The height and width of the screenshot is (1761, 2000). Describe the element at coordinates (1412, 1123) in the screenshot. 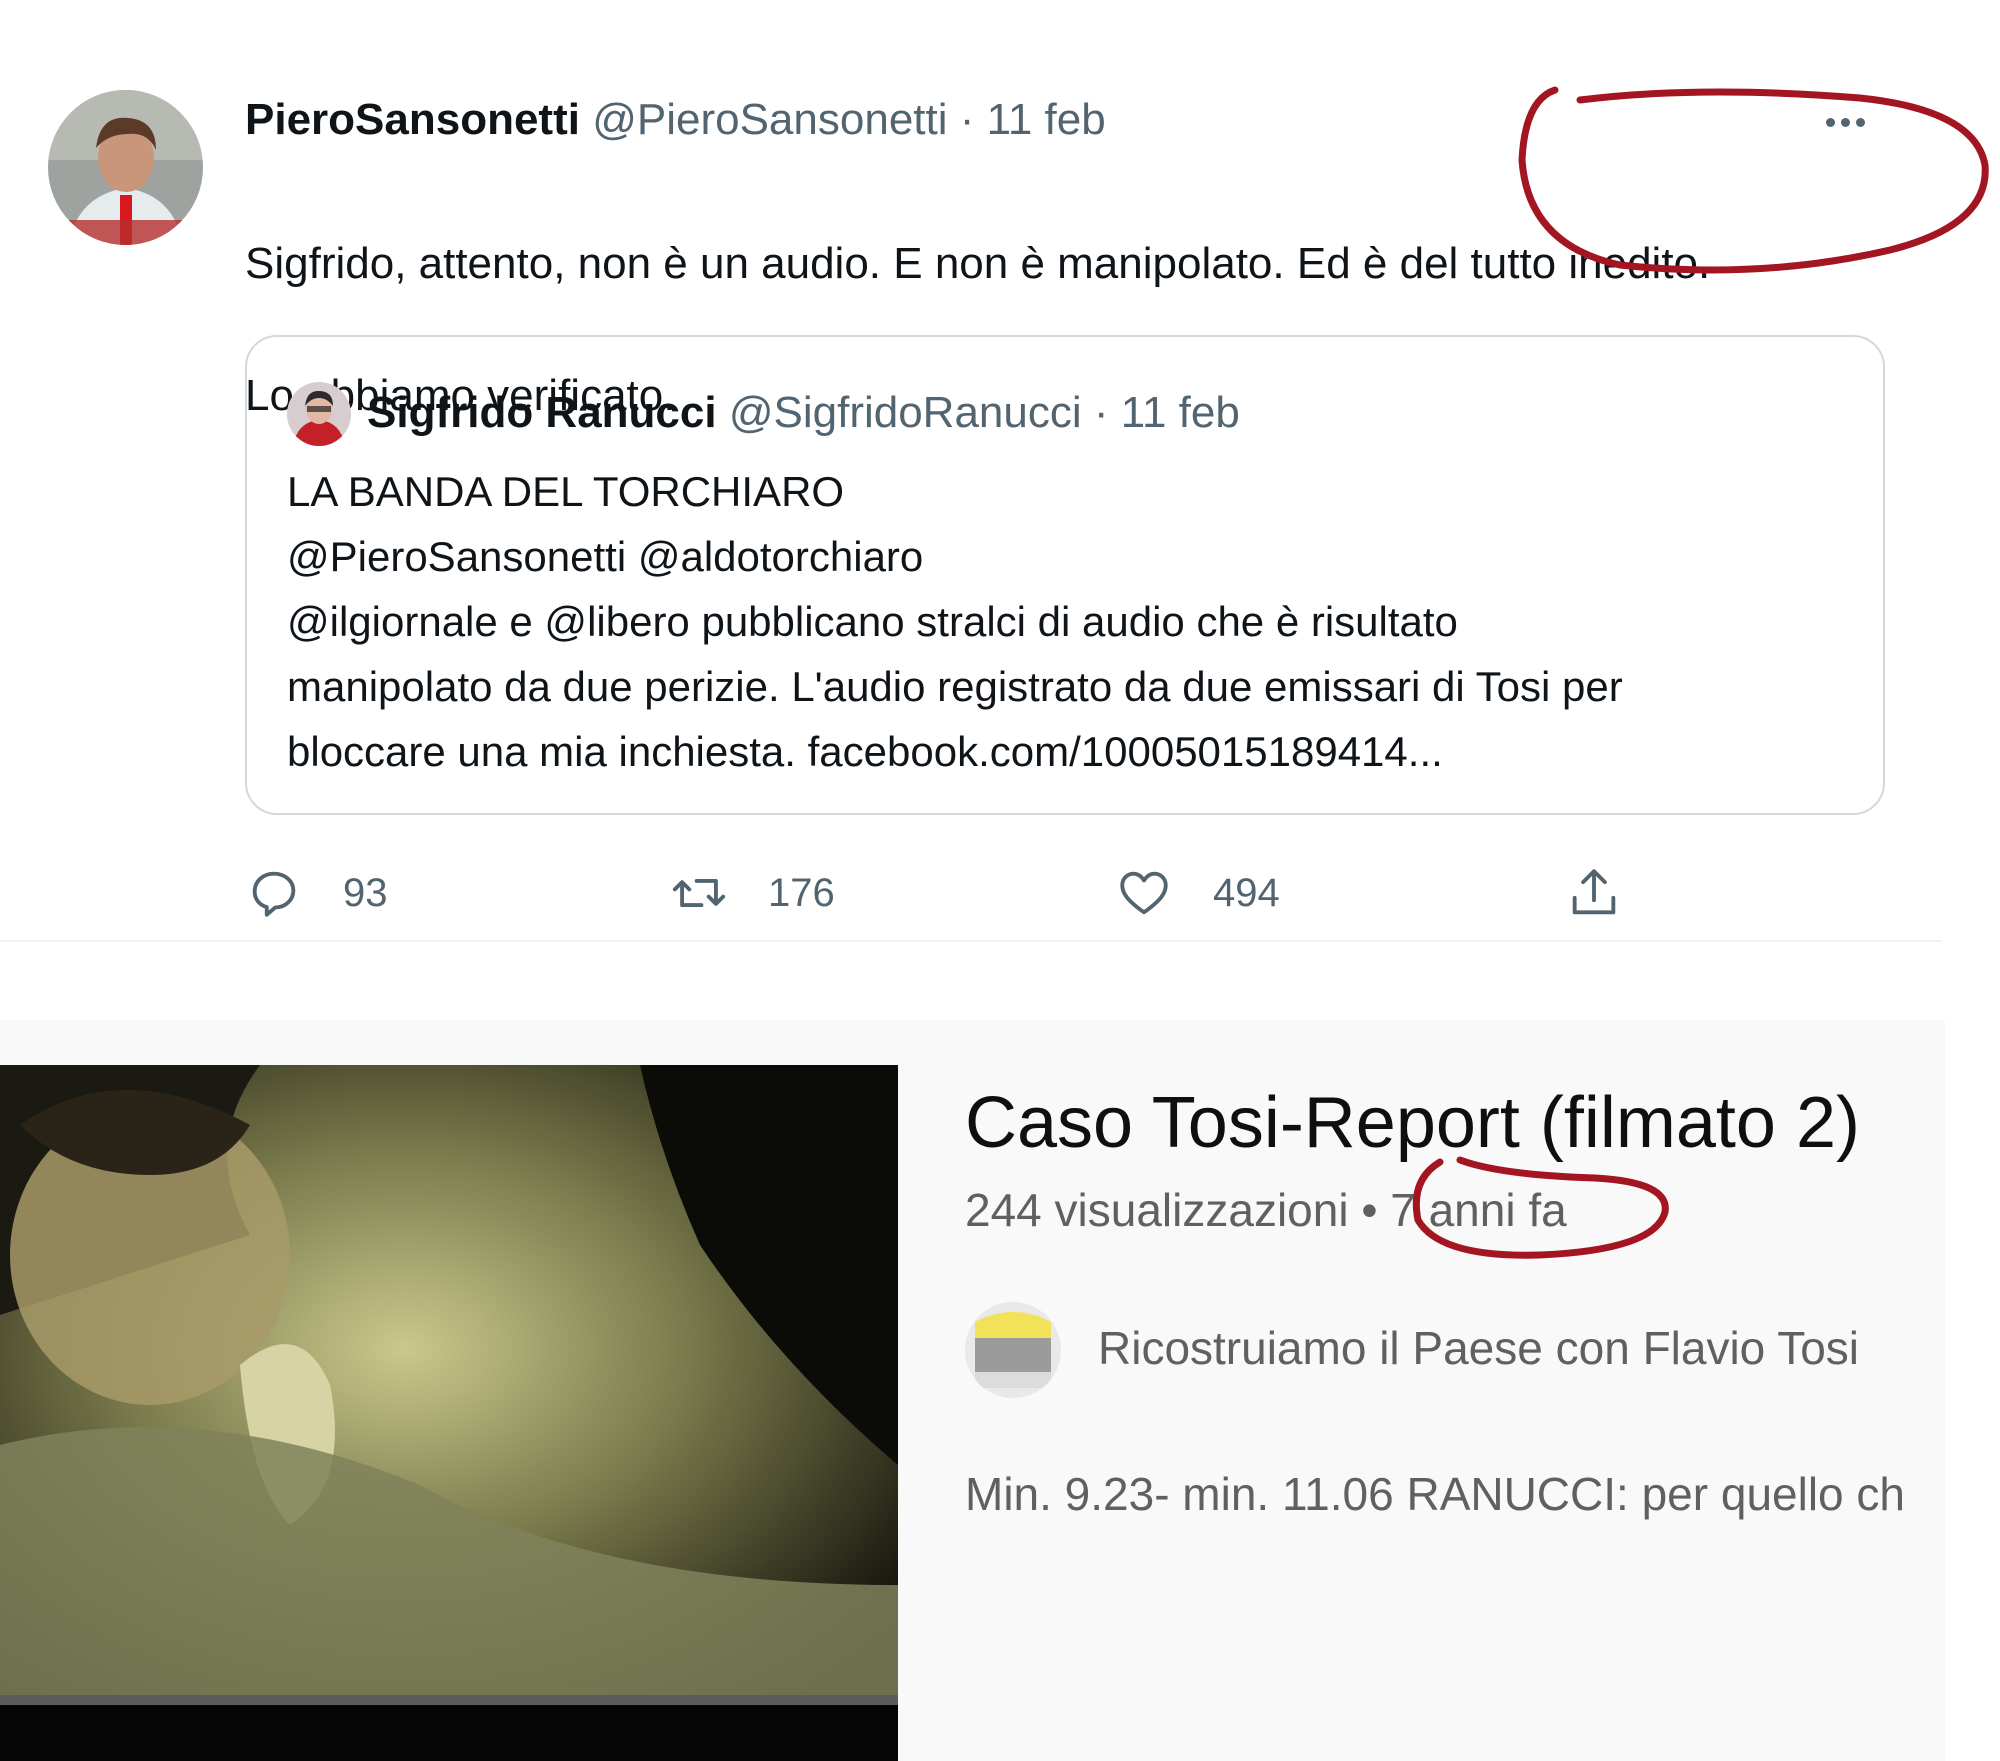

I see `video-title: Caso Tosi-Report (filmato 2)` at that location.